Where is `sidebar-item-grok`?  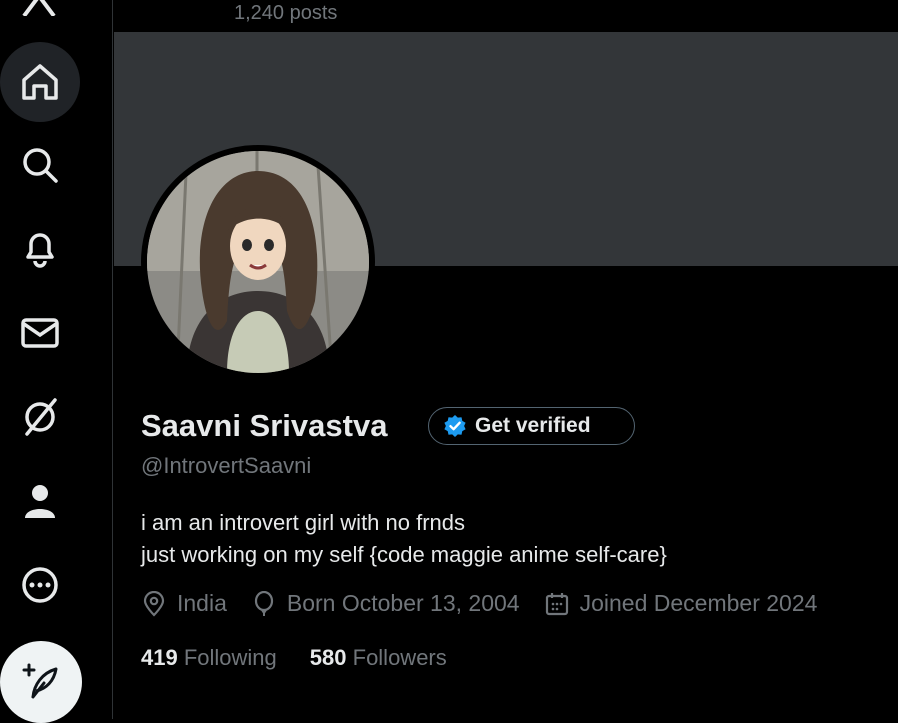
sidebar-item-grok is located at coordinates (40, 417).